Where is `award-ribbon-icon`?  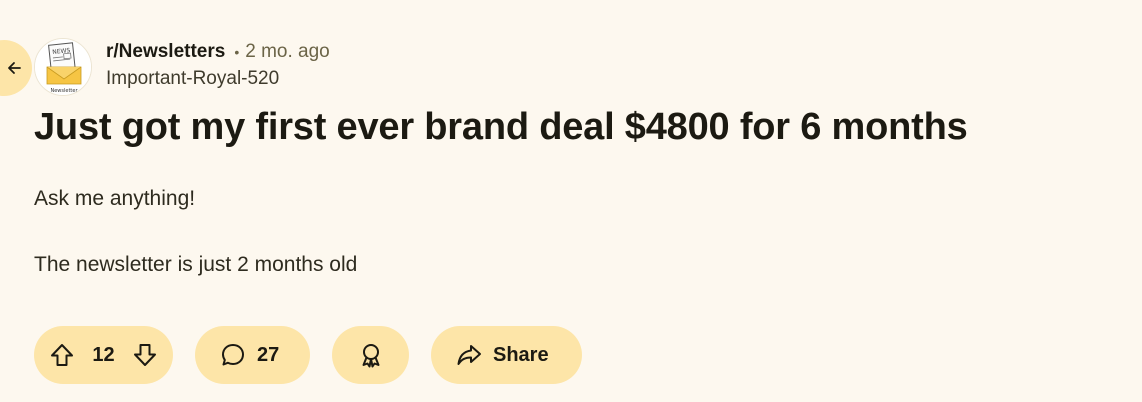 award-ribbon-icon is located at coordinates (371, 355).